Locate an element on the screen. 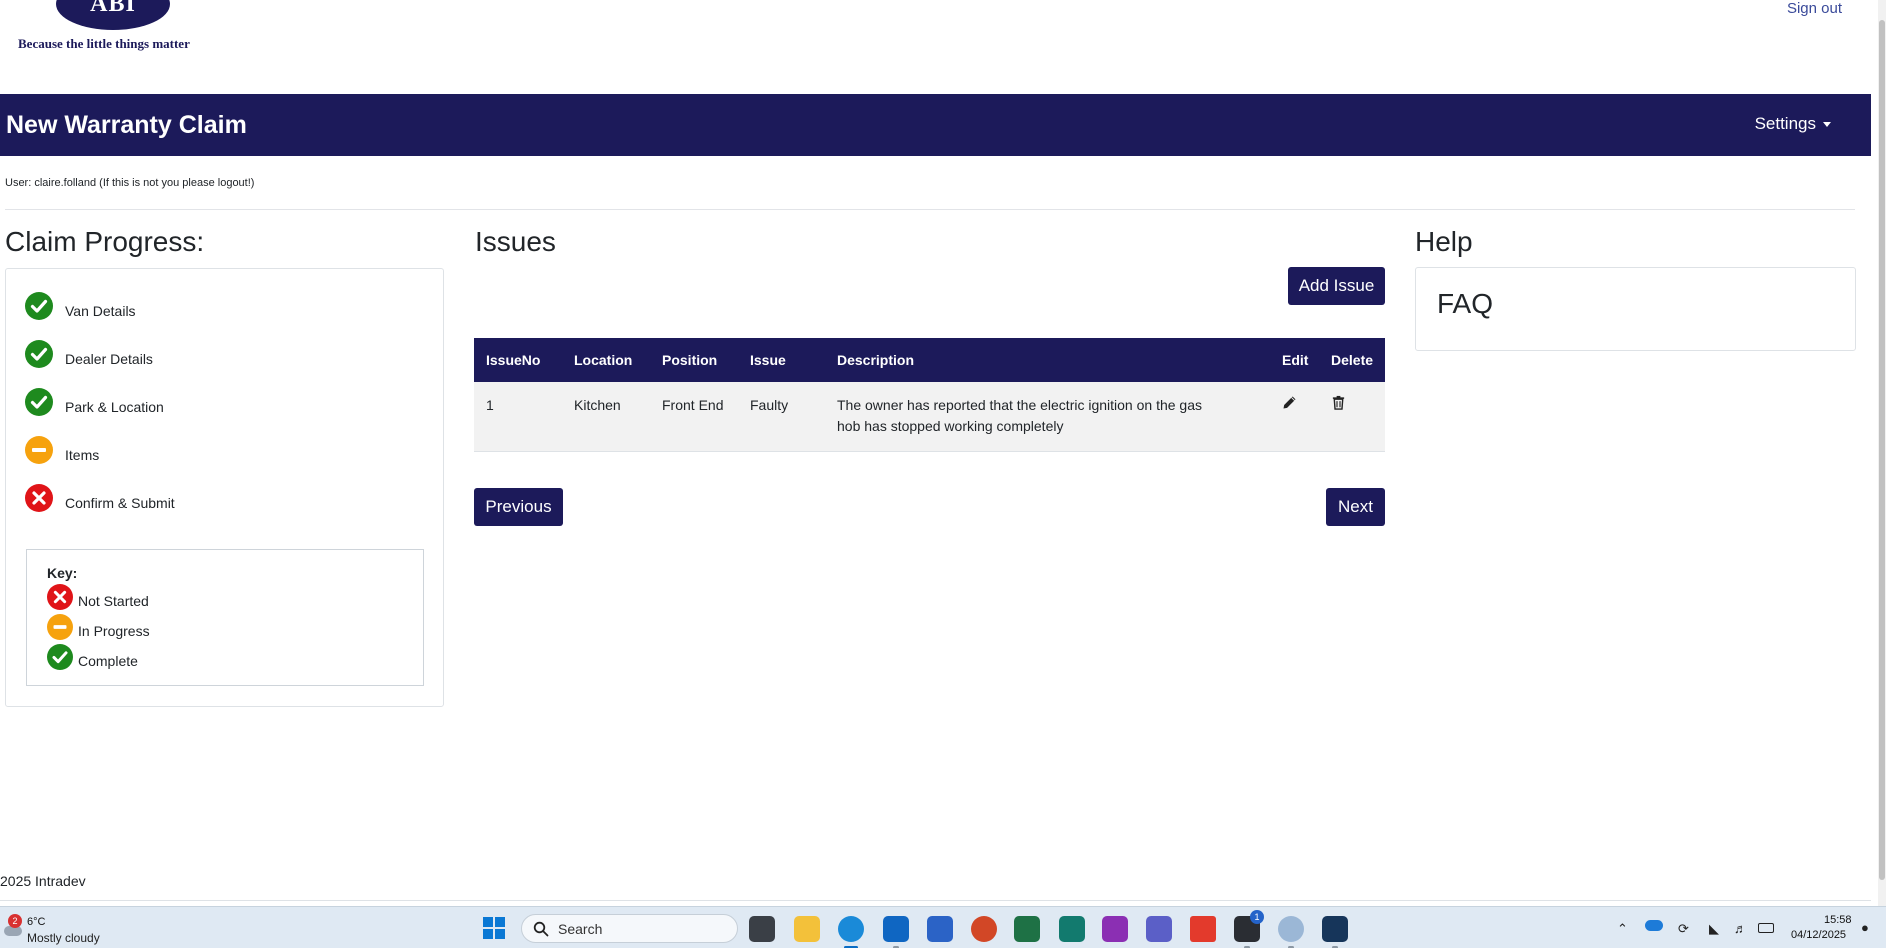  key-title: Key: is located at coordinates (62, 573).